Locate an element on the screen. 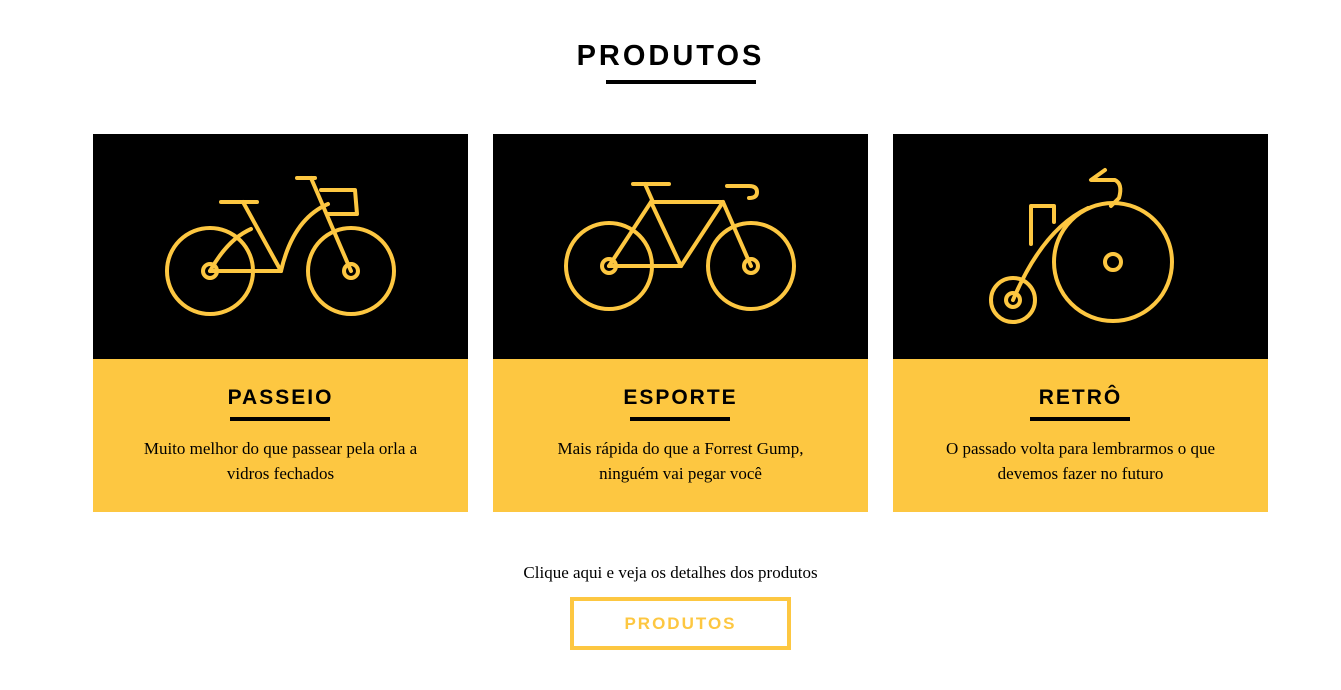 Image resolution: width=1341 pixels, height=690 pixels. penny-farthing-icon is located at coordinates (1081, 246).